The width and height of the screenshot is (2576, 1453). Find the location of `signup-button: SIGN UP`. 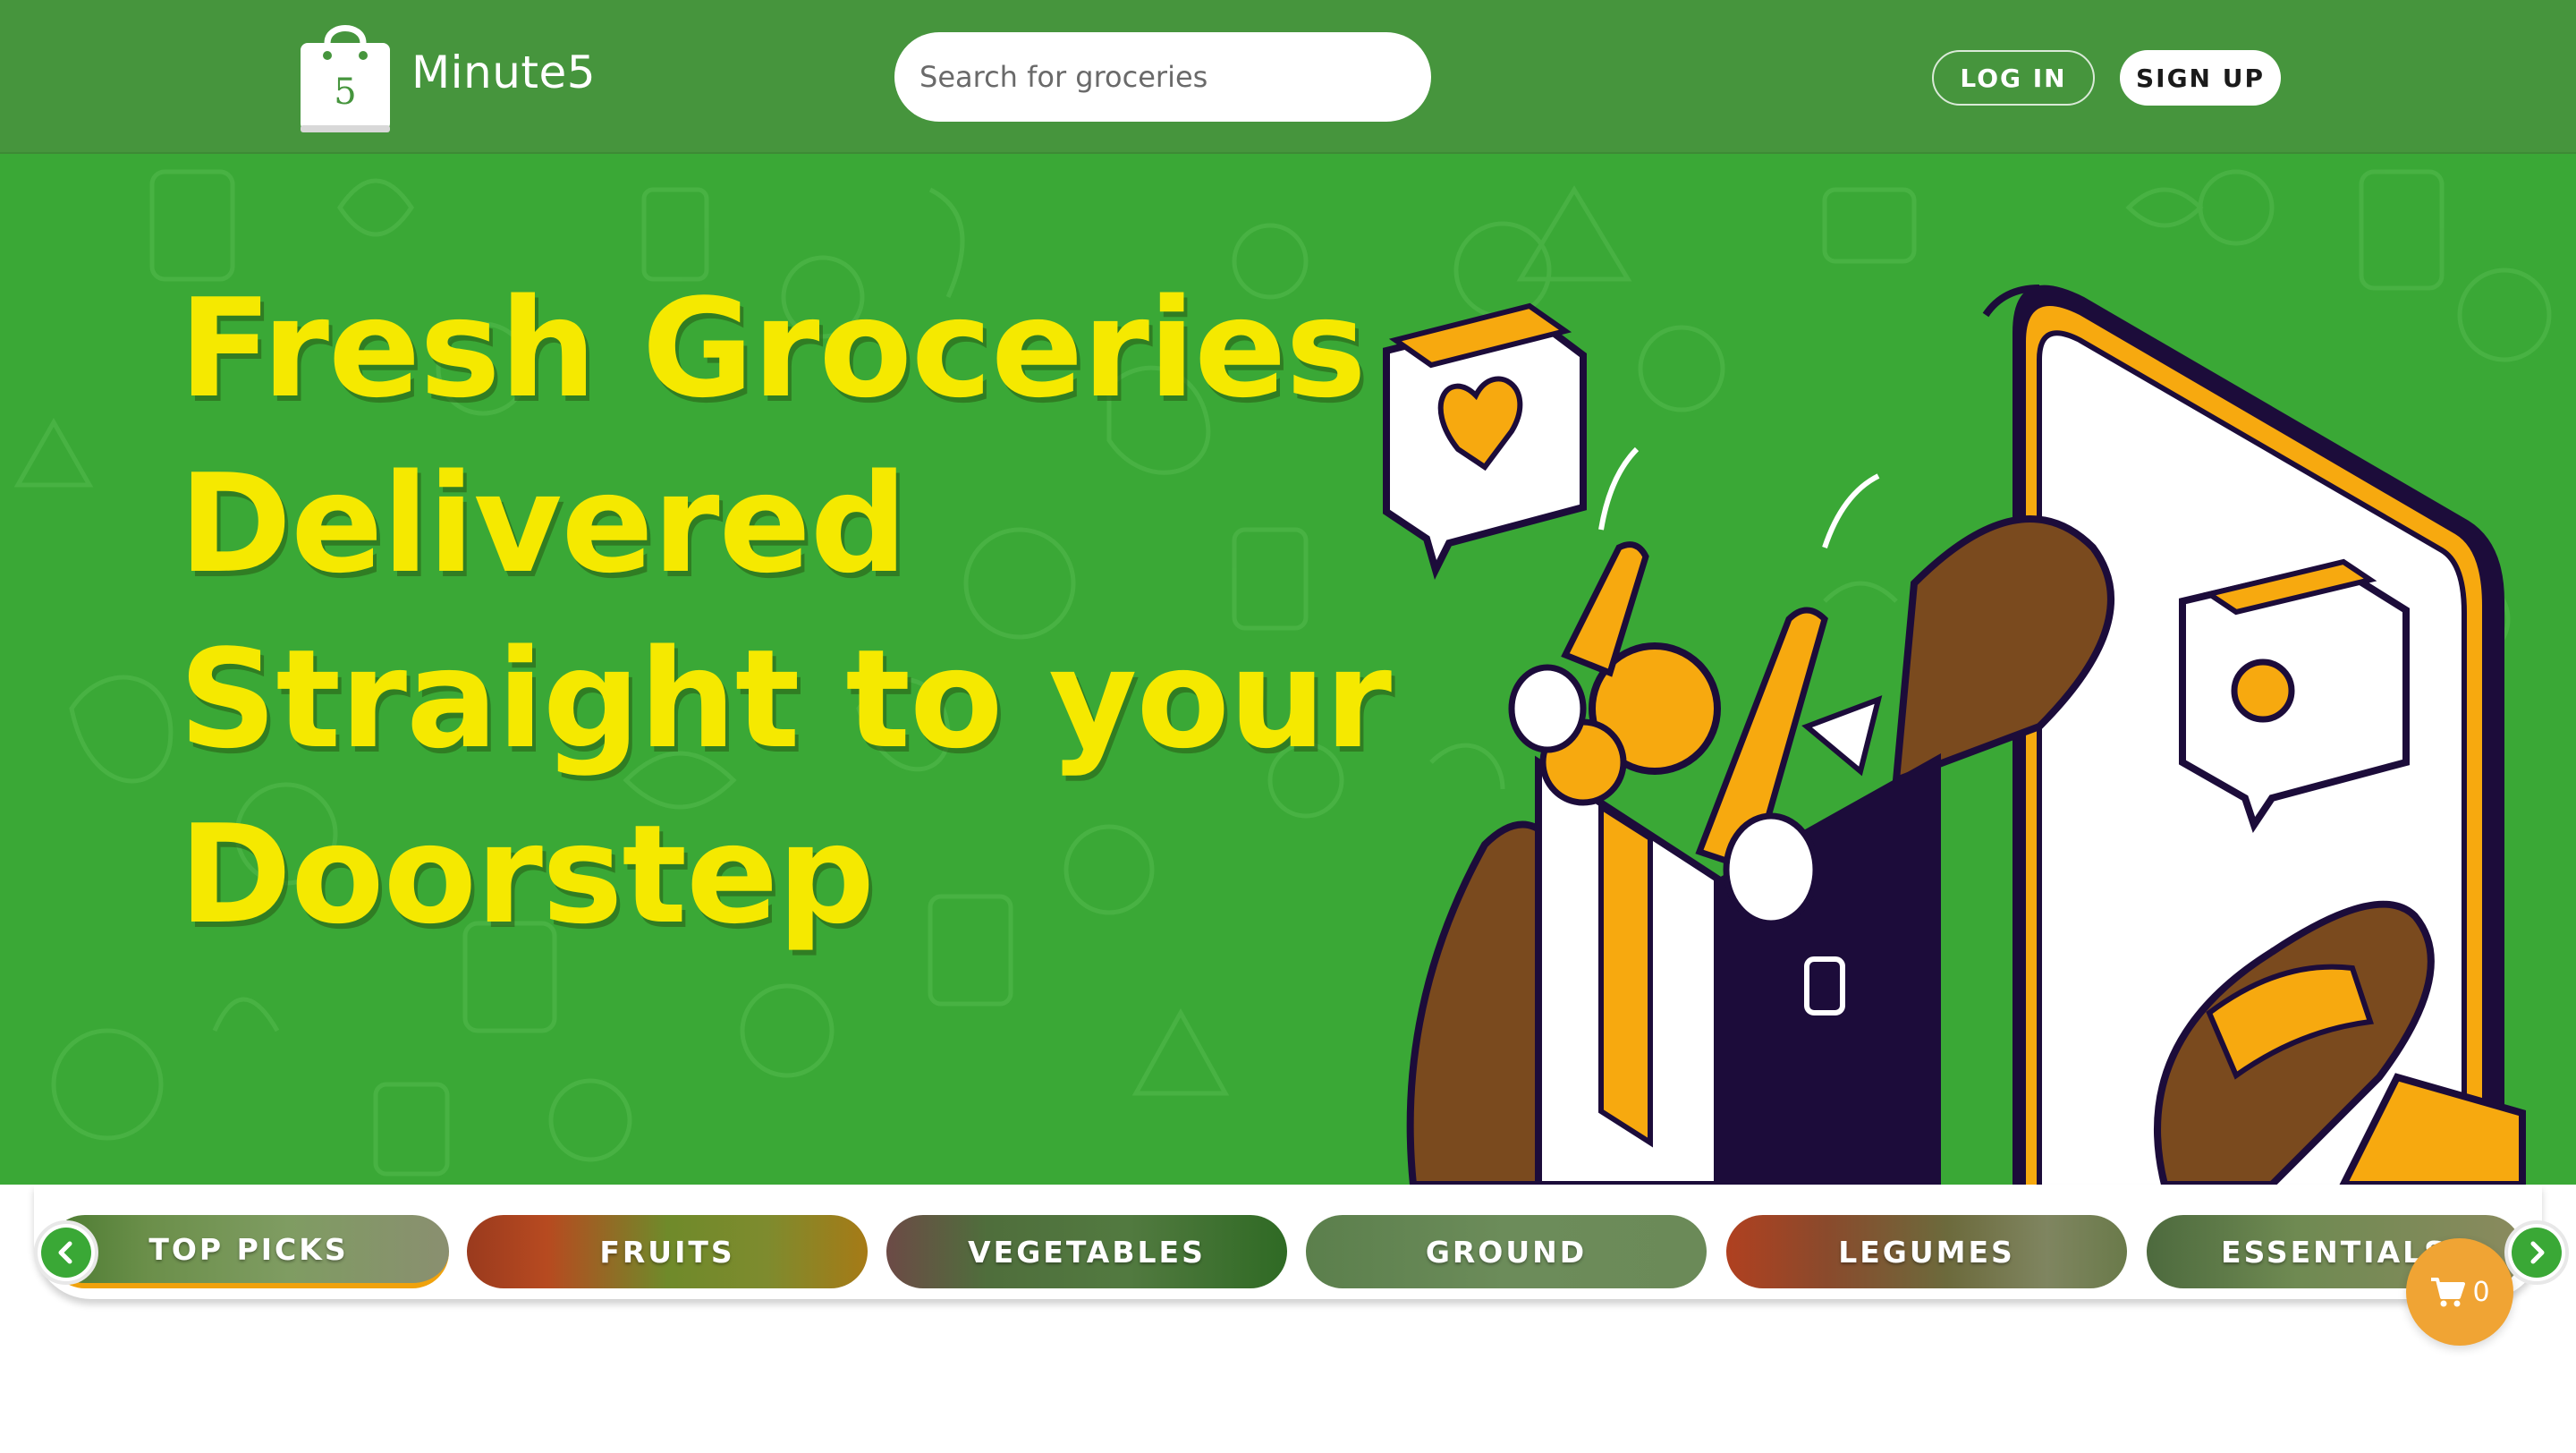

signup-button: SIGN UP is located at coordinates (2200, 78).